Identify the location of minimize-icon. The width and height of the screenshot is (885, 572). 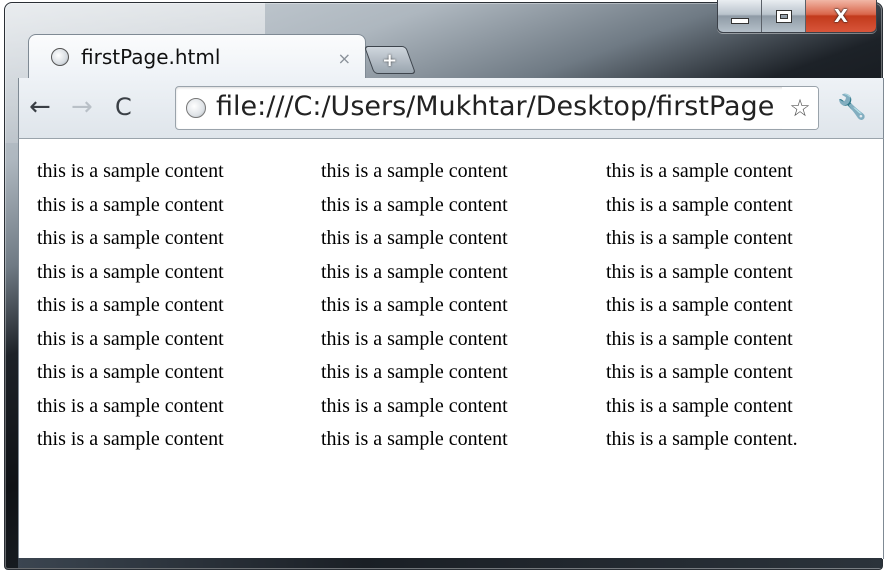
(739, 21).